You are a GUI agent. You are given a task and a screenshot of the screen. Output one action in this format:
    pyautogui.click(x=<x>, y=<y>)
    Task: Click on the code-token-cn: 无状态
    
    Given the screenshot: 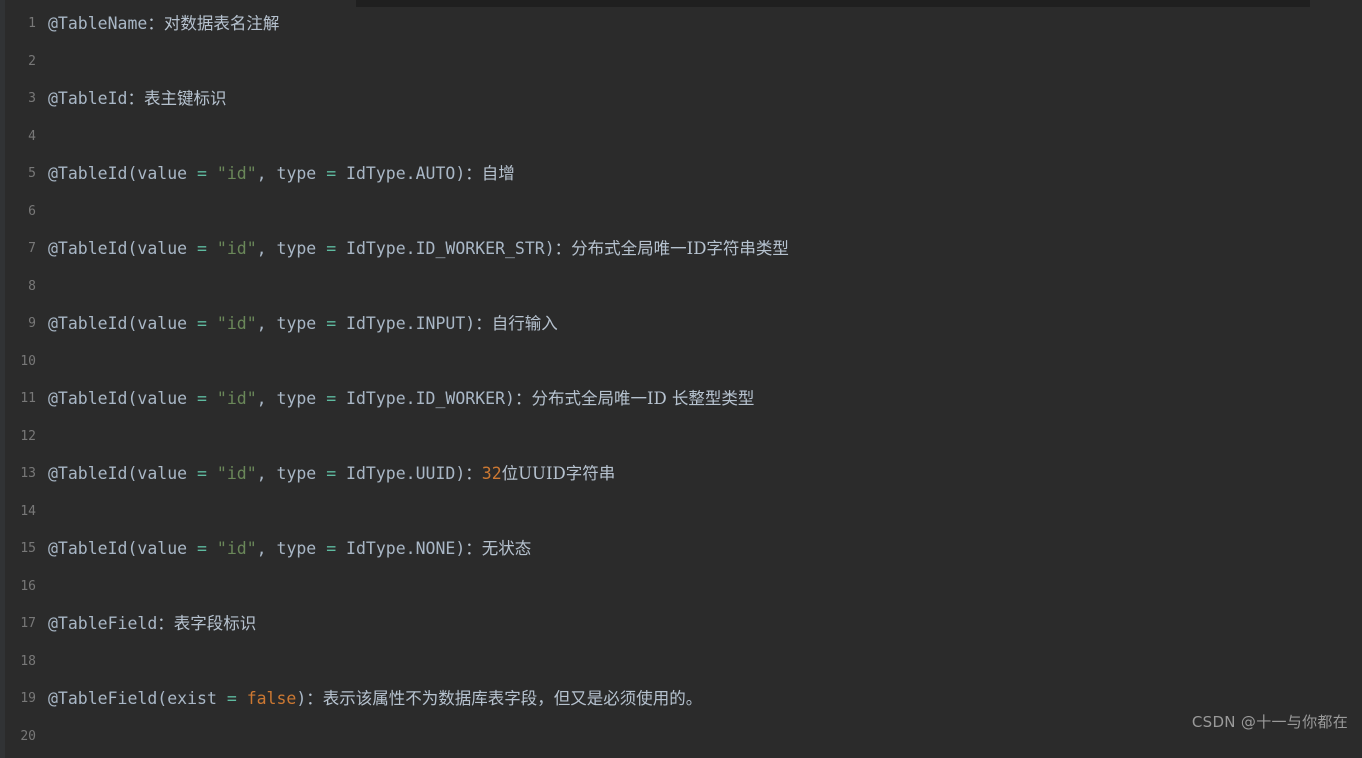 What is the action you would take?
    pyautogui.click(x=506, y=548)
    